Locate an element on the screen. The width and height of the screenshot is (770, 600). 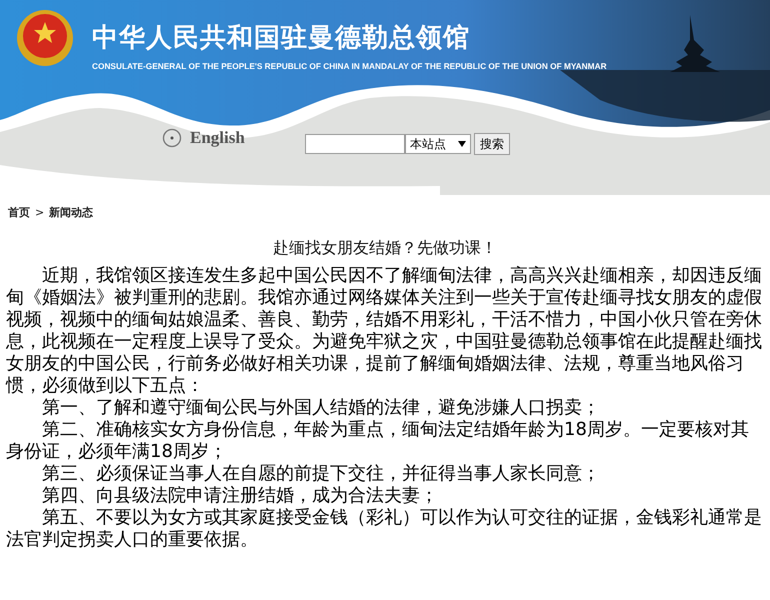
scope-dropdown: 本站点 is located at coordinates (437, 144).